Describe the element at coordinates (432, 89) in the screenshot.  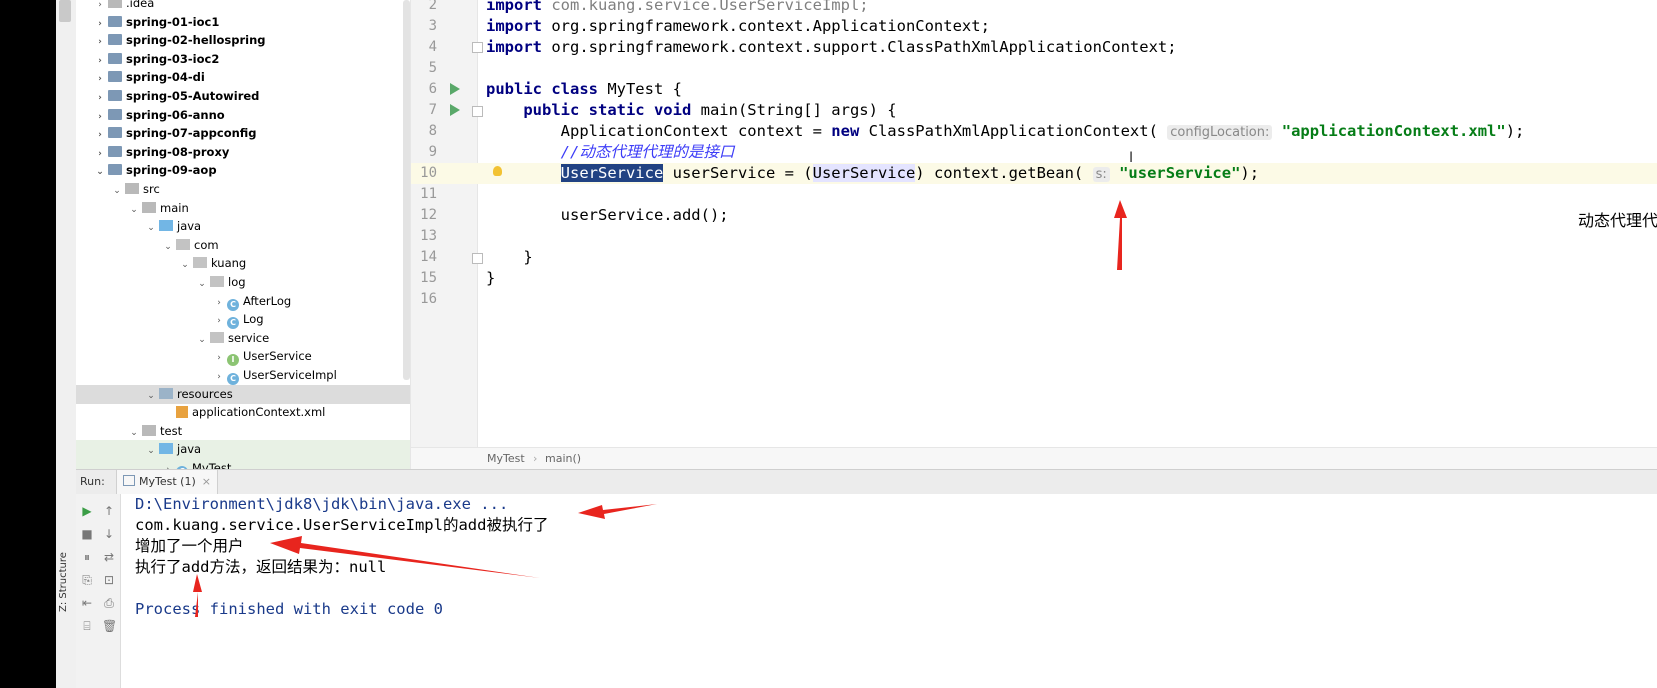
I see `line-number: 6` at that location.